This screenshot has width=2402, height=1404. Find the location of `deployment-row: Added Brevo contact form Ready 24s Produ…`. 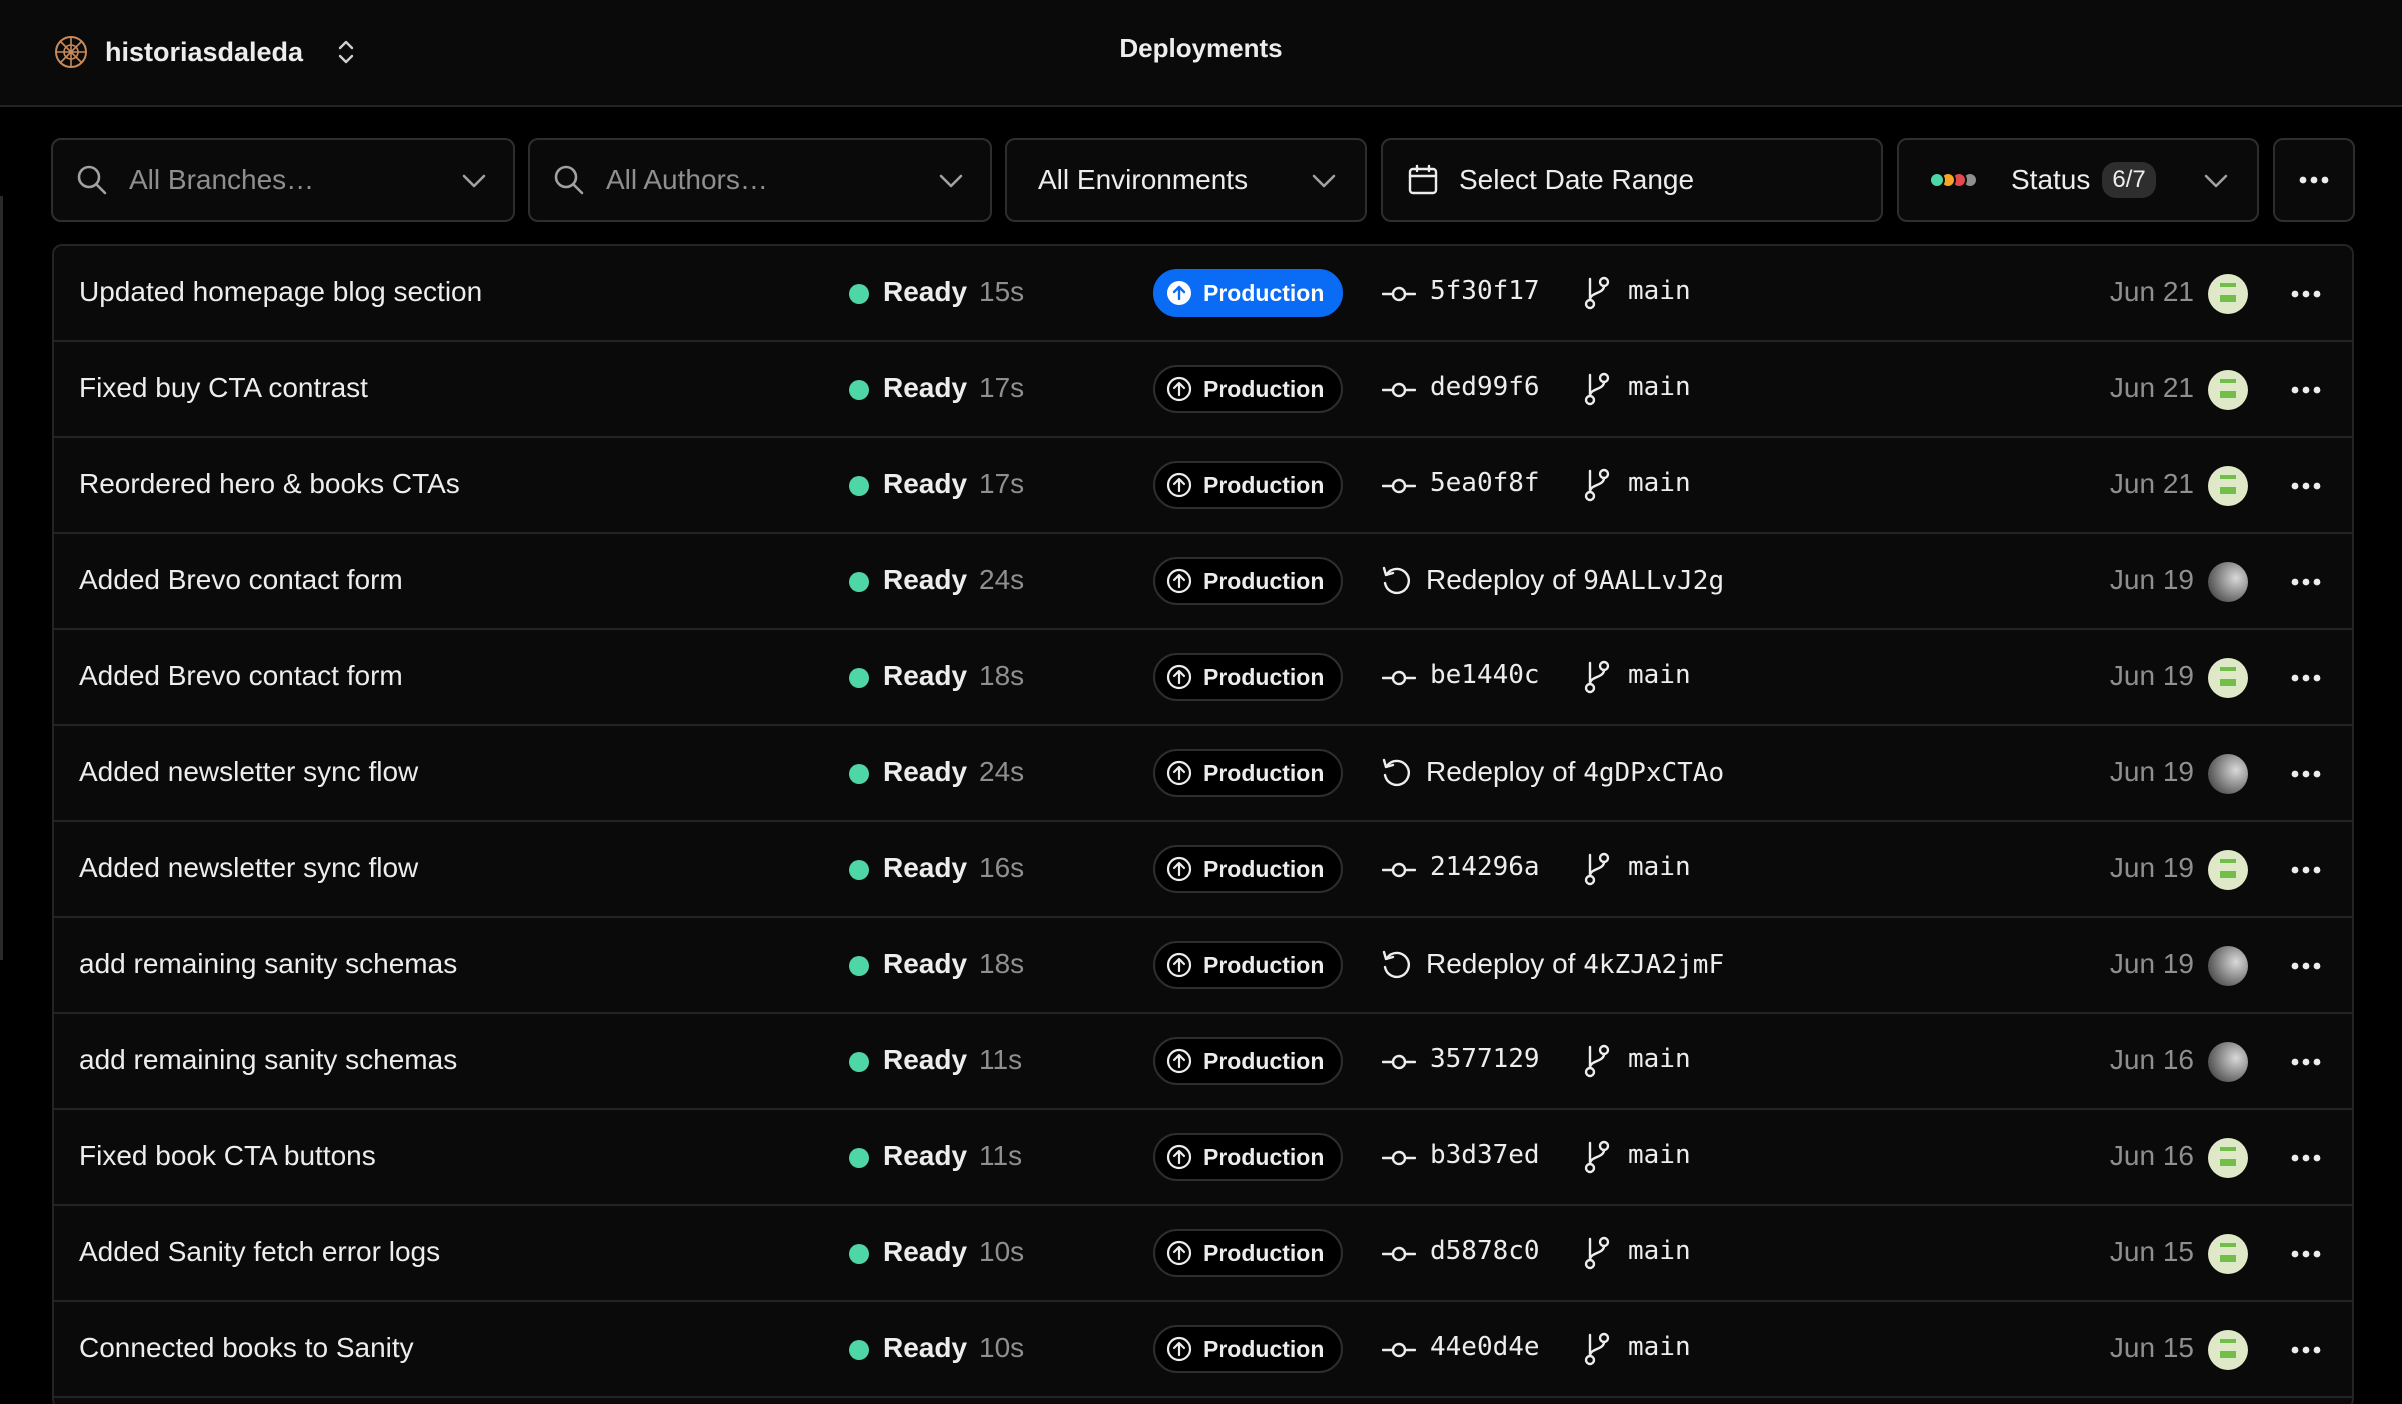

deployment-row: Added Brevo contact form Ready 24s Produ… is located at coordinates (1203, 582).